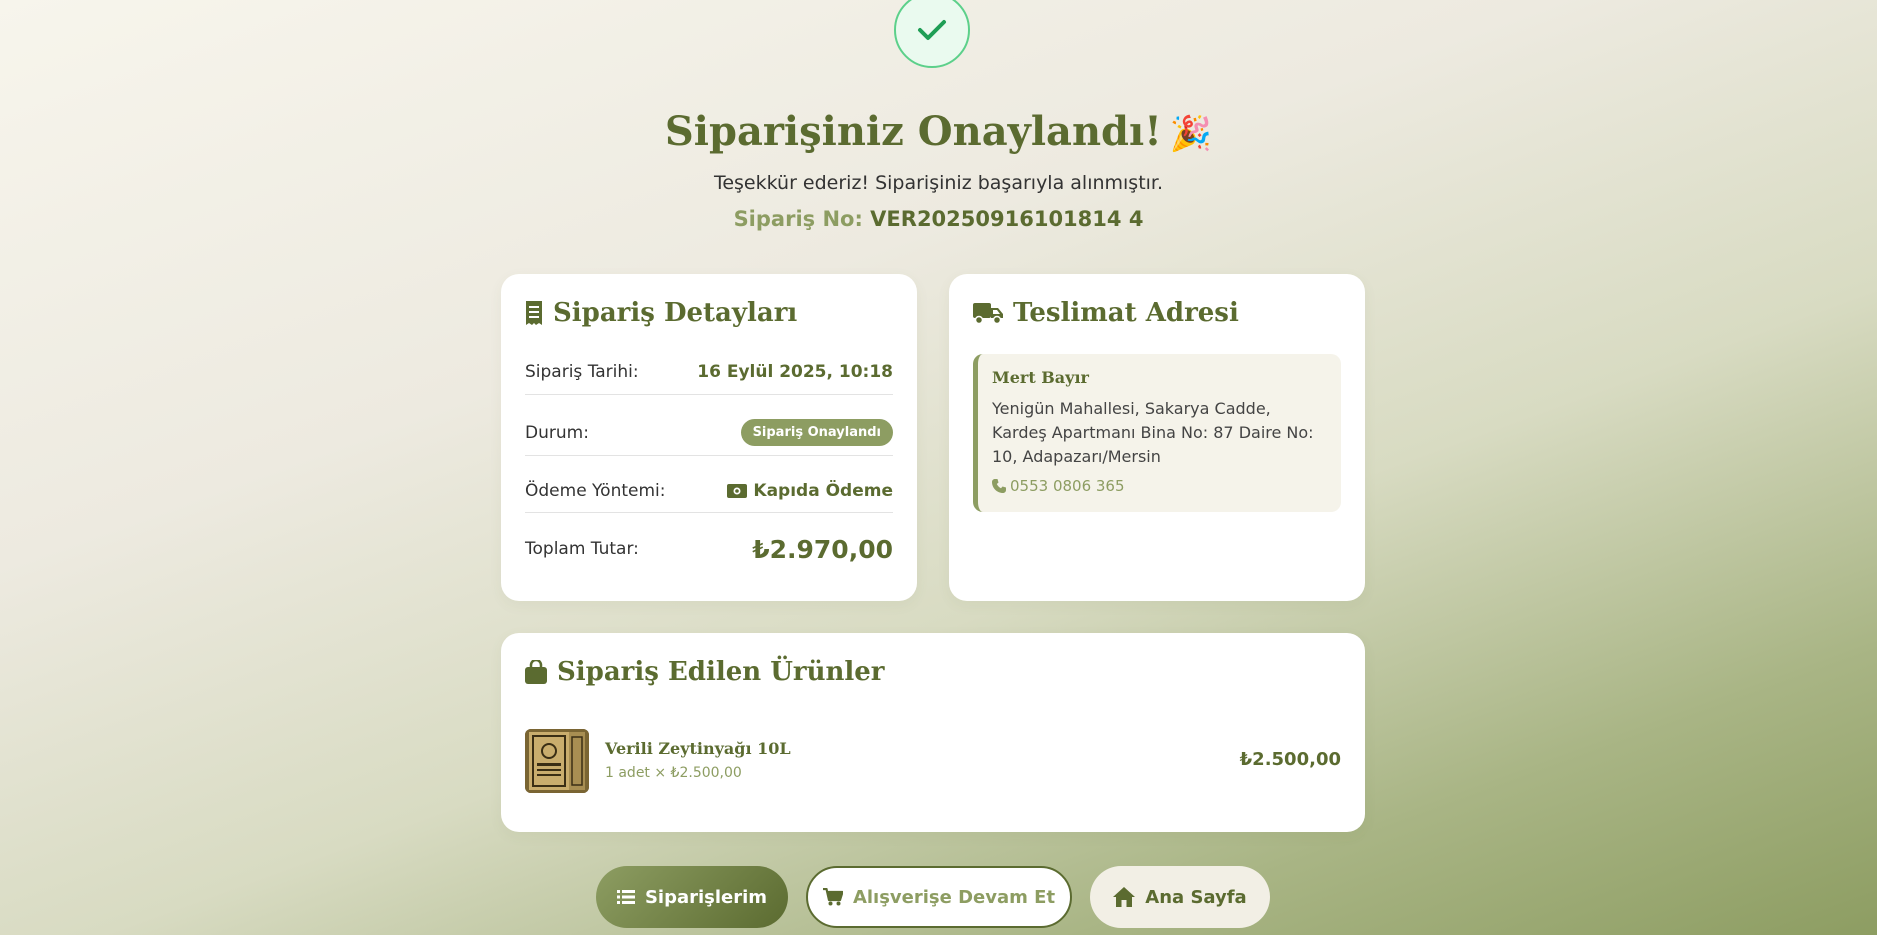 This screenshot has height=935, width=1877. What do you see at coordinates (673, 773) in the screenshot?
I see `product-quantity: 1 adet × ₺2.500,00` at bounding box center [673, 773].